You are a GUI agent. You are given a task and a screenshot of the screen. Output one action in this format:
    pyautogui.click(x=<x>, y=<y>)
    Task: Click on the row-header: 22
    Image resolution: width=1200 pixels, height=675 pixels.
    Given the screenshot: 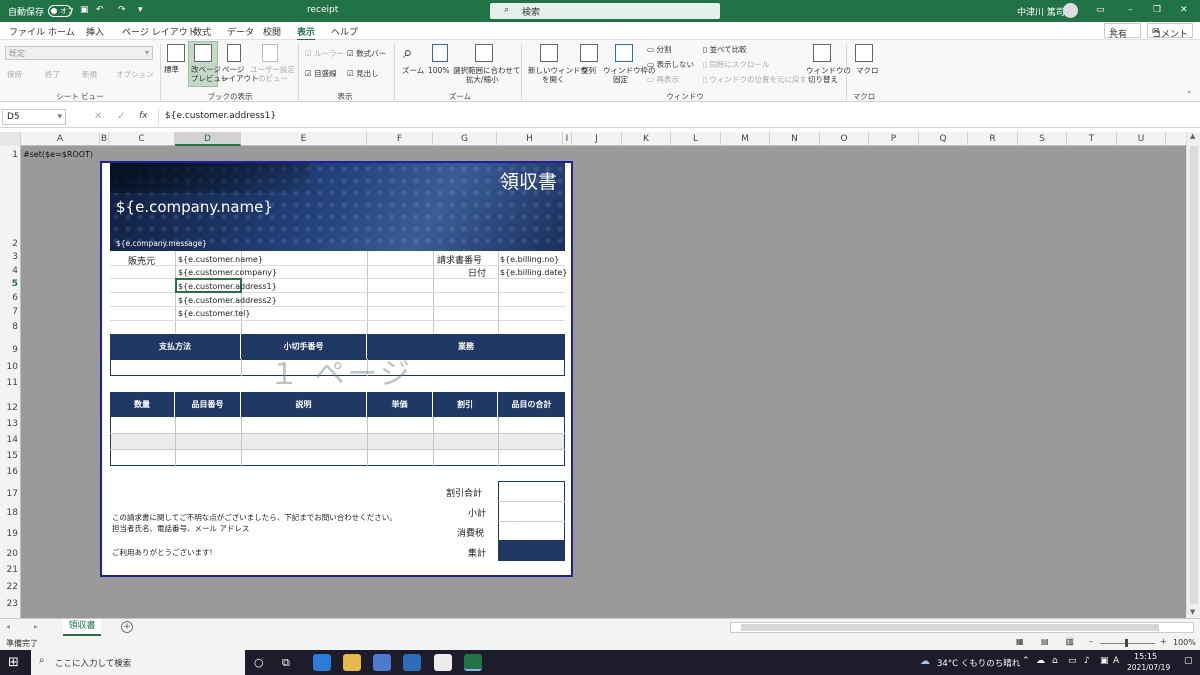 What is the action you would take?
    pyautogui.click(x=12, y=587)
    